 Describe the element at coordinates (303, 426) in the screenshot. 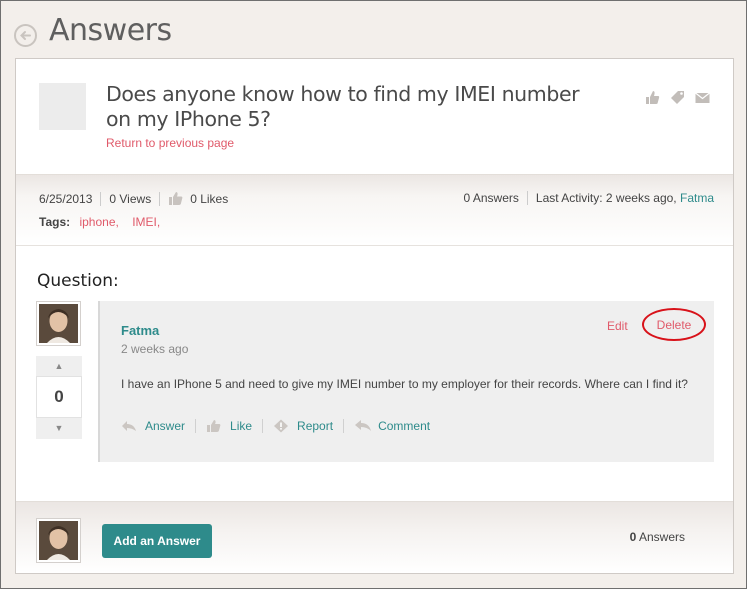

I see `report-action: Report` at that location.